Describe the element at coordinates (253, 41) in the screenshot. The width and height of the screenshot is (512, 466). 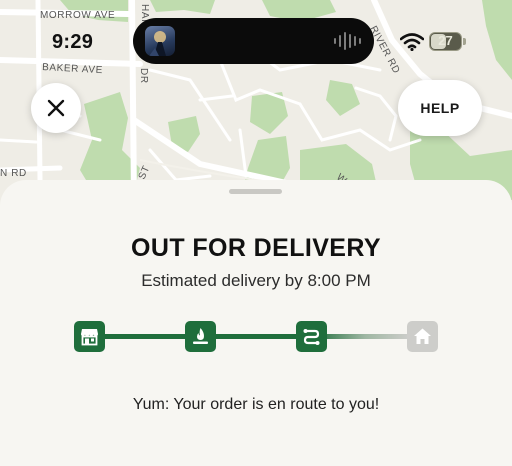
I see `dynamic-island` at that location.